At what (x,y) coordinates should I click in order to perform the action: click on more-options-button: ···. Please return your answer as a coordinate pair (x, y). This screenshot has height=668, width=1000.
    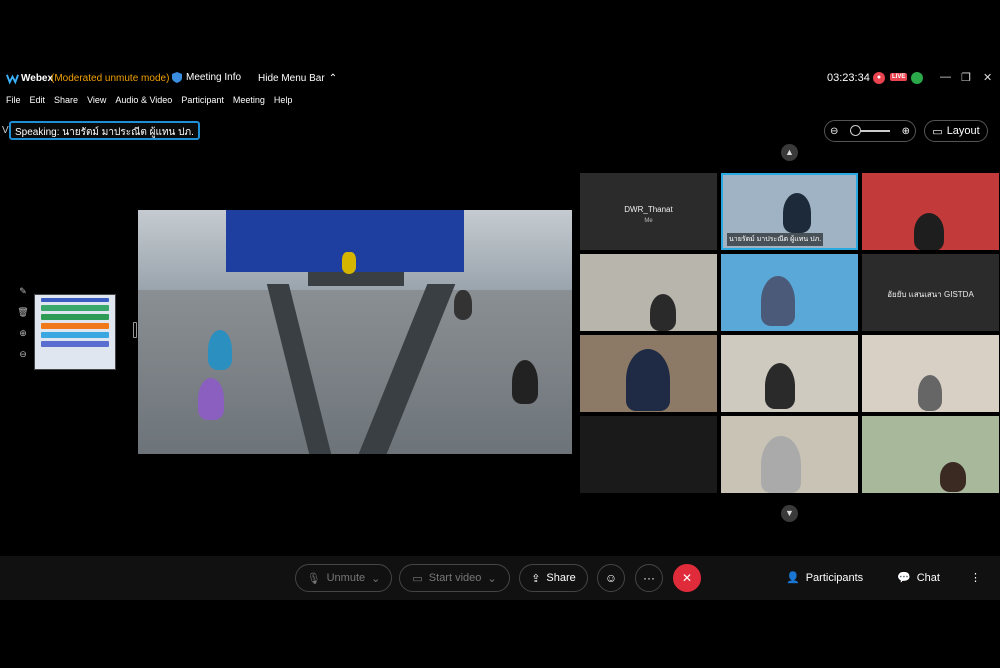
    Looking at the image, I should click on (649, 578).